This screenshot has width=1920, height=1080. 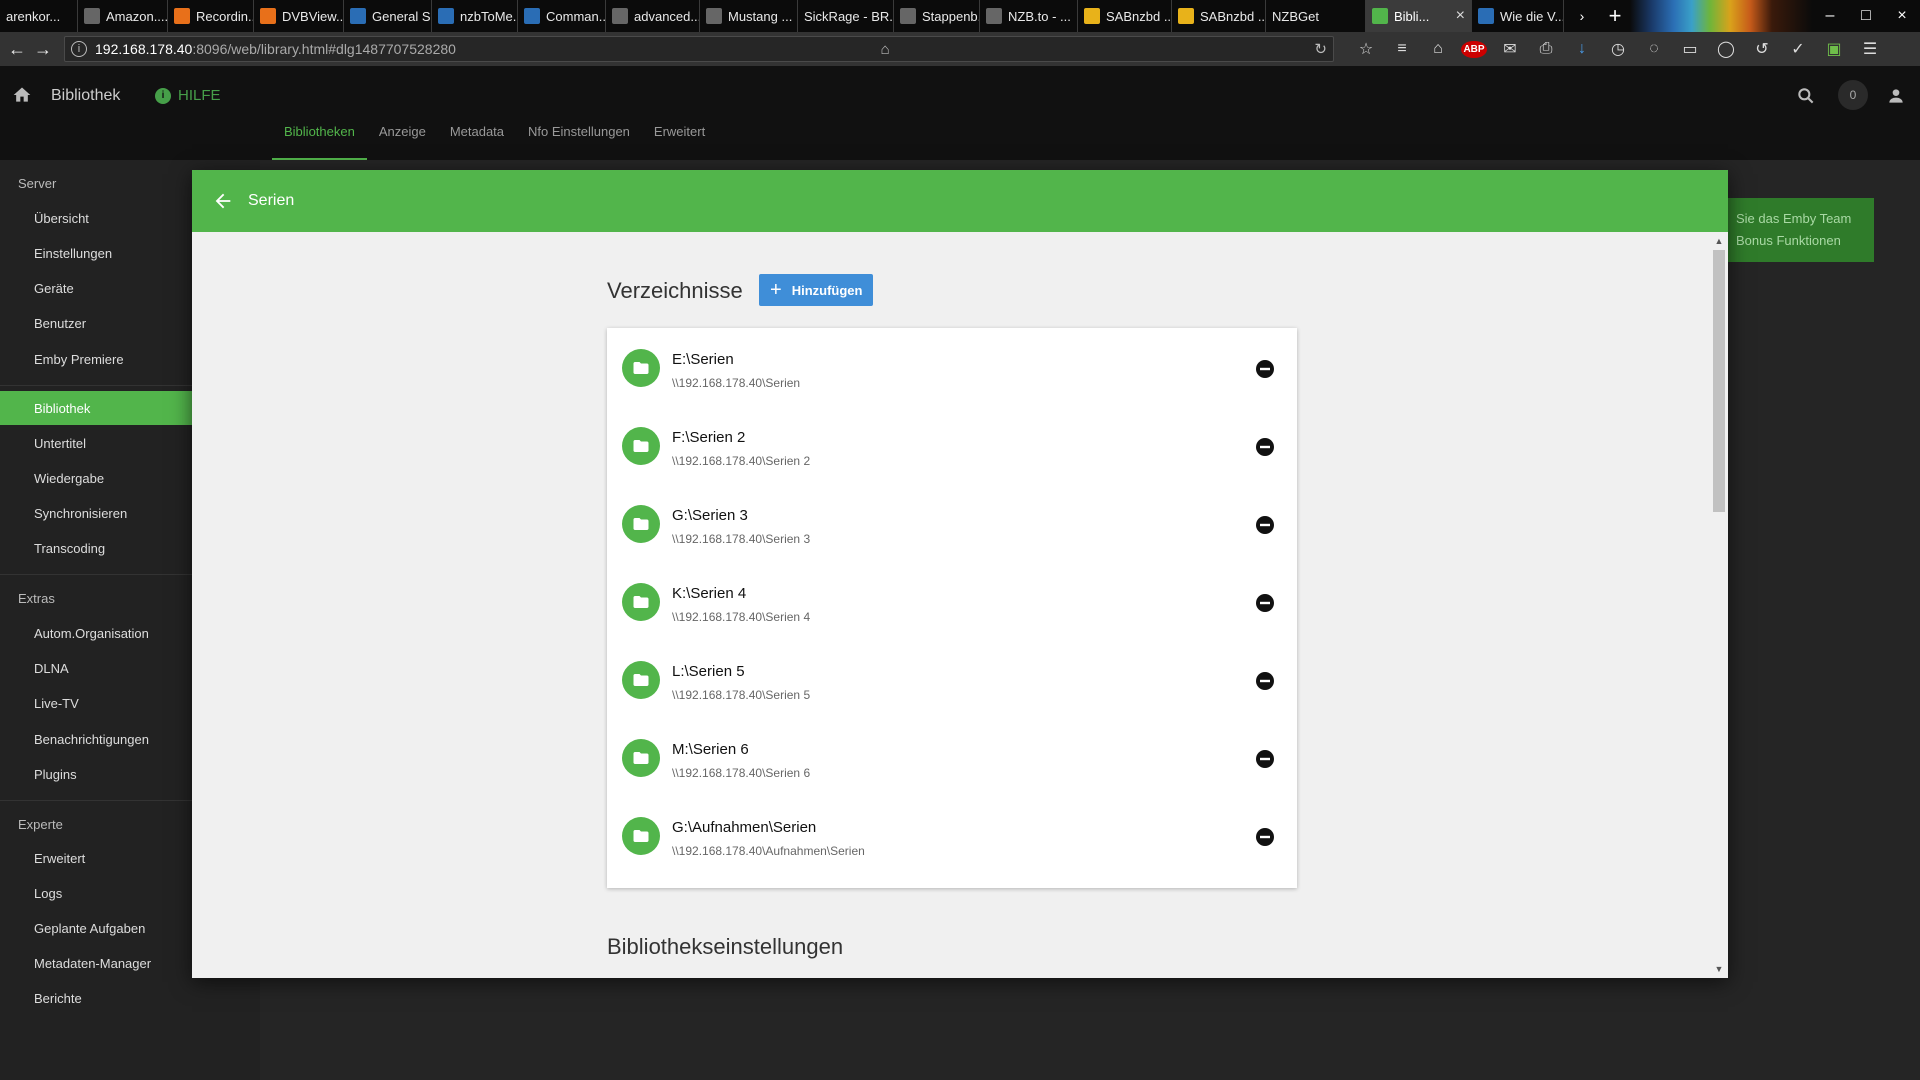 I want to click on dialog-header: Serien, so click(x=960, y=201).